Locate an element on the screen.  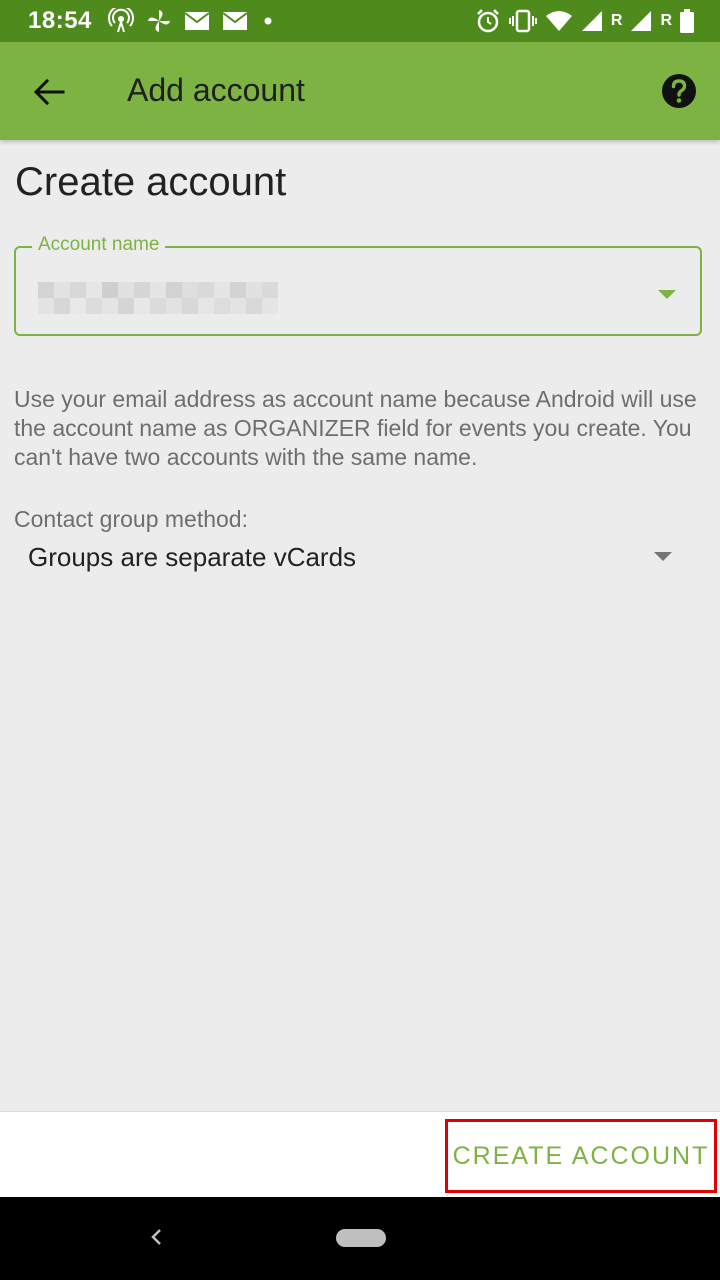
arrow-left-icon is located at coordinates (49, 92).